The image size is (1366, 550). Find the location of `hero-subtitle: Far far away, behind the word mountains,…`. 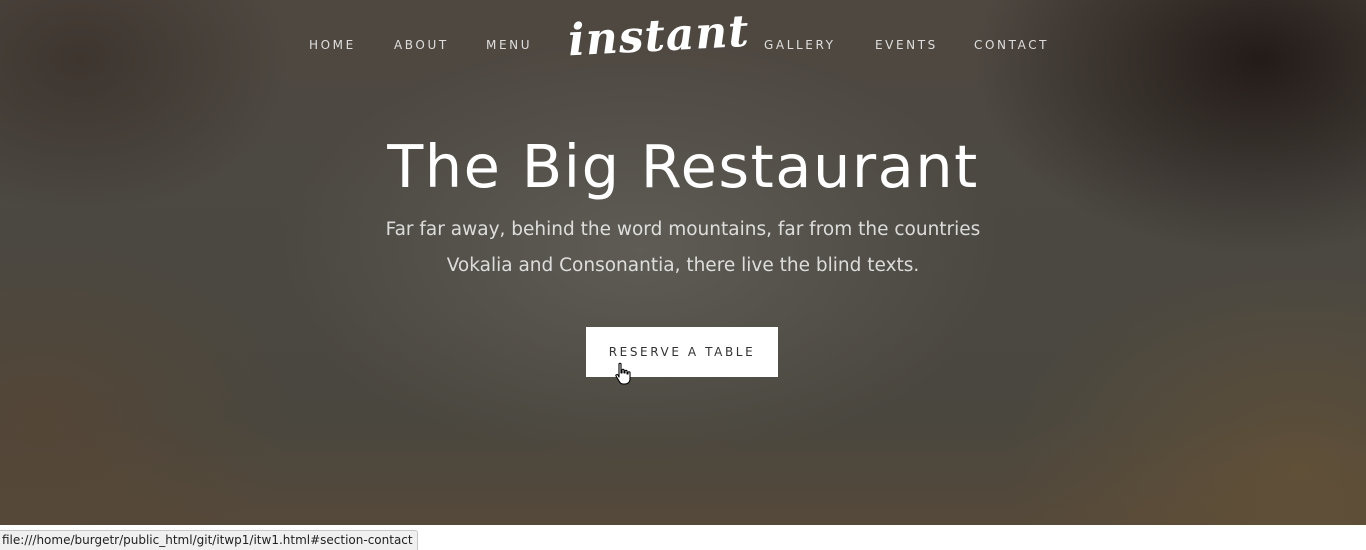

hero-subtitle: Far far away, behind the word mountains,… is located at coordinates (683, 247).